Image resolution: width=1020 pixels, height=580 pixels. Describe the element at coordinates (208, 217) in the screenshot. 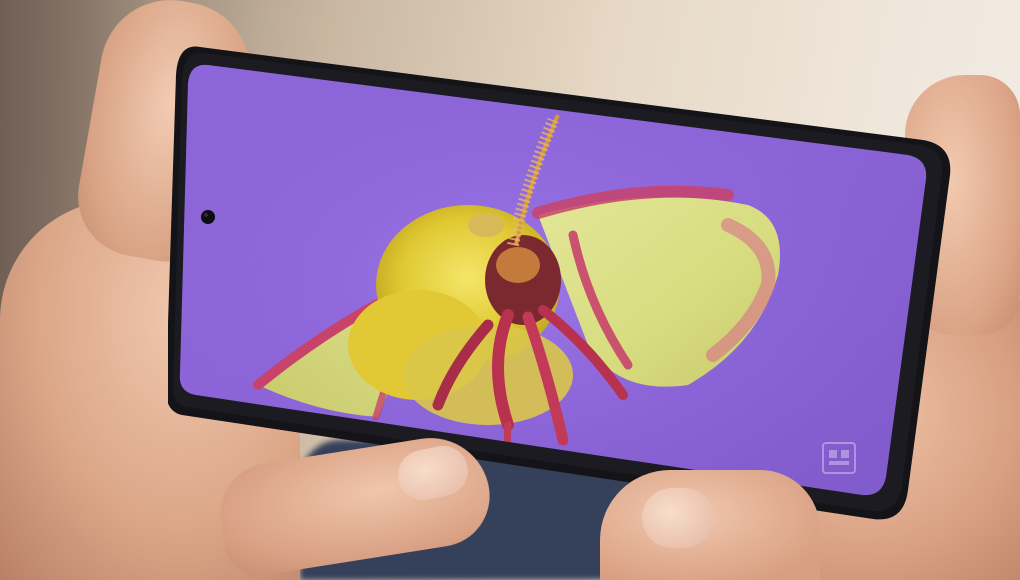

I see `front-camera-icon` at that location.